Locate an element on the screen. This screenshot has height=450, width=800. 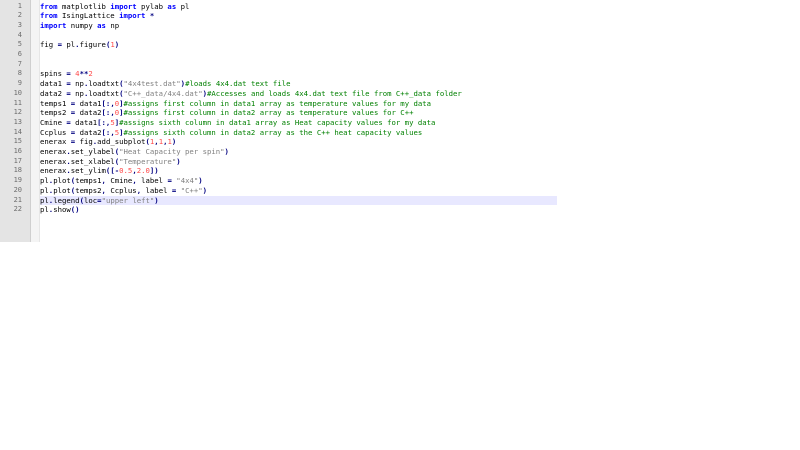
code-token: temps1 is located at coordinates (88, 181).